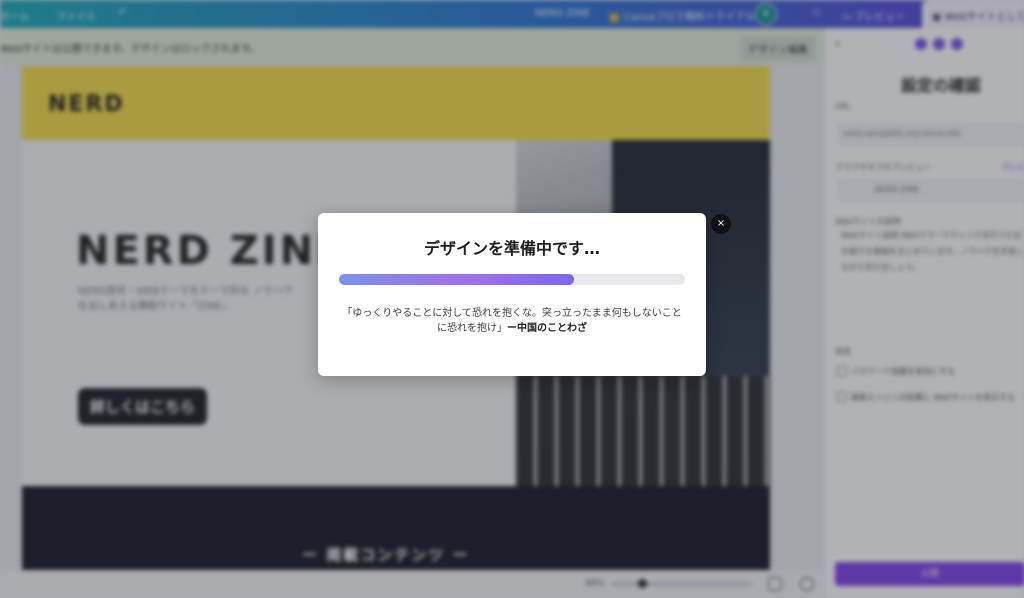  What do you see at coordinates (547, 328) in the screenshot?
I see `quote-source: ー中国のことわざ` at bounding box center [547, 328].